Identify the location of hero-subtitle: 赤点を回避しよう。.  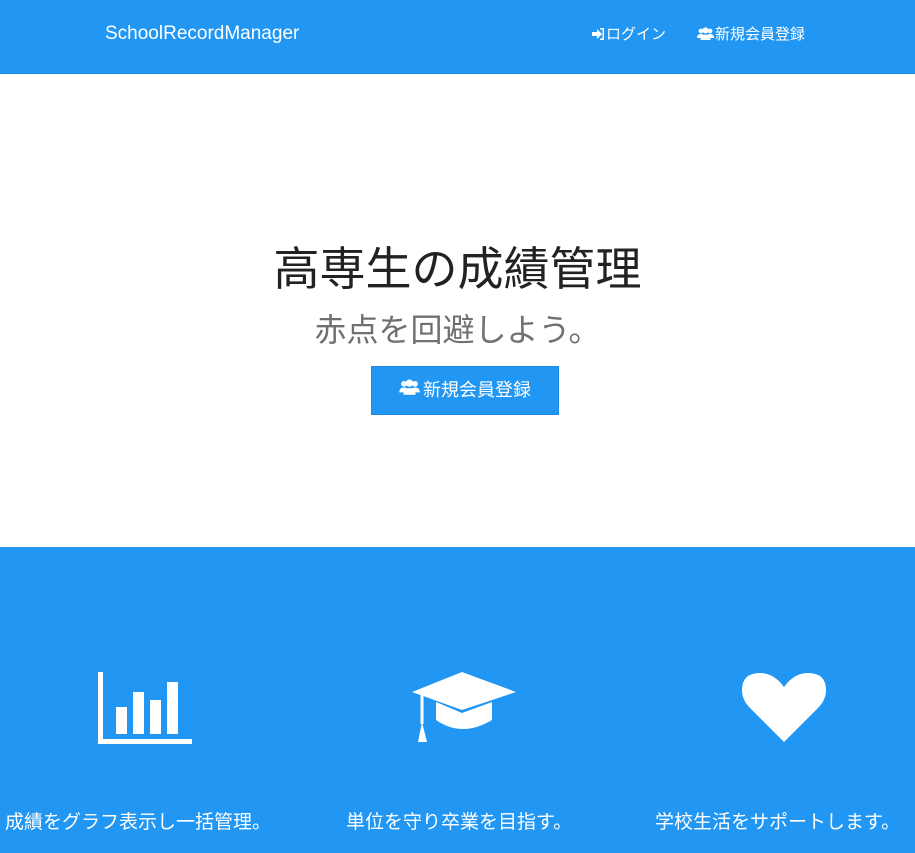
(457, 330).